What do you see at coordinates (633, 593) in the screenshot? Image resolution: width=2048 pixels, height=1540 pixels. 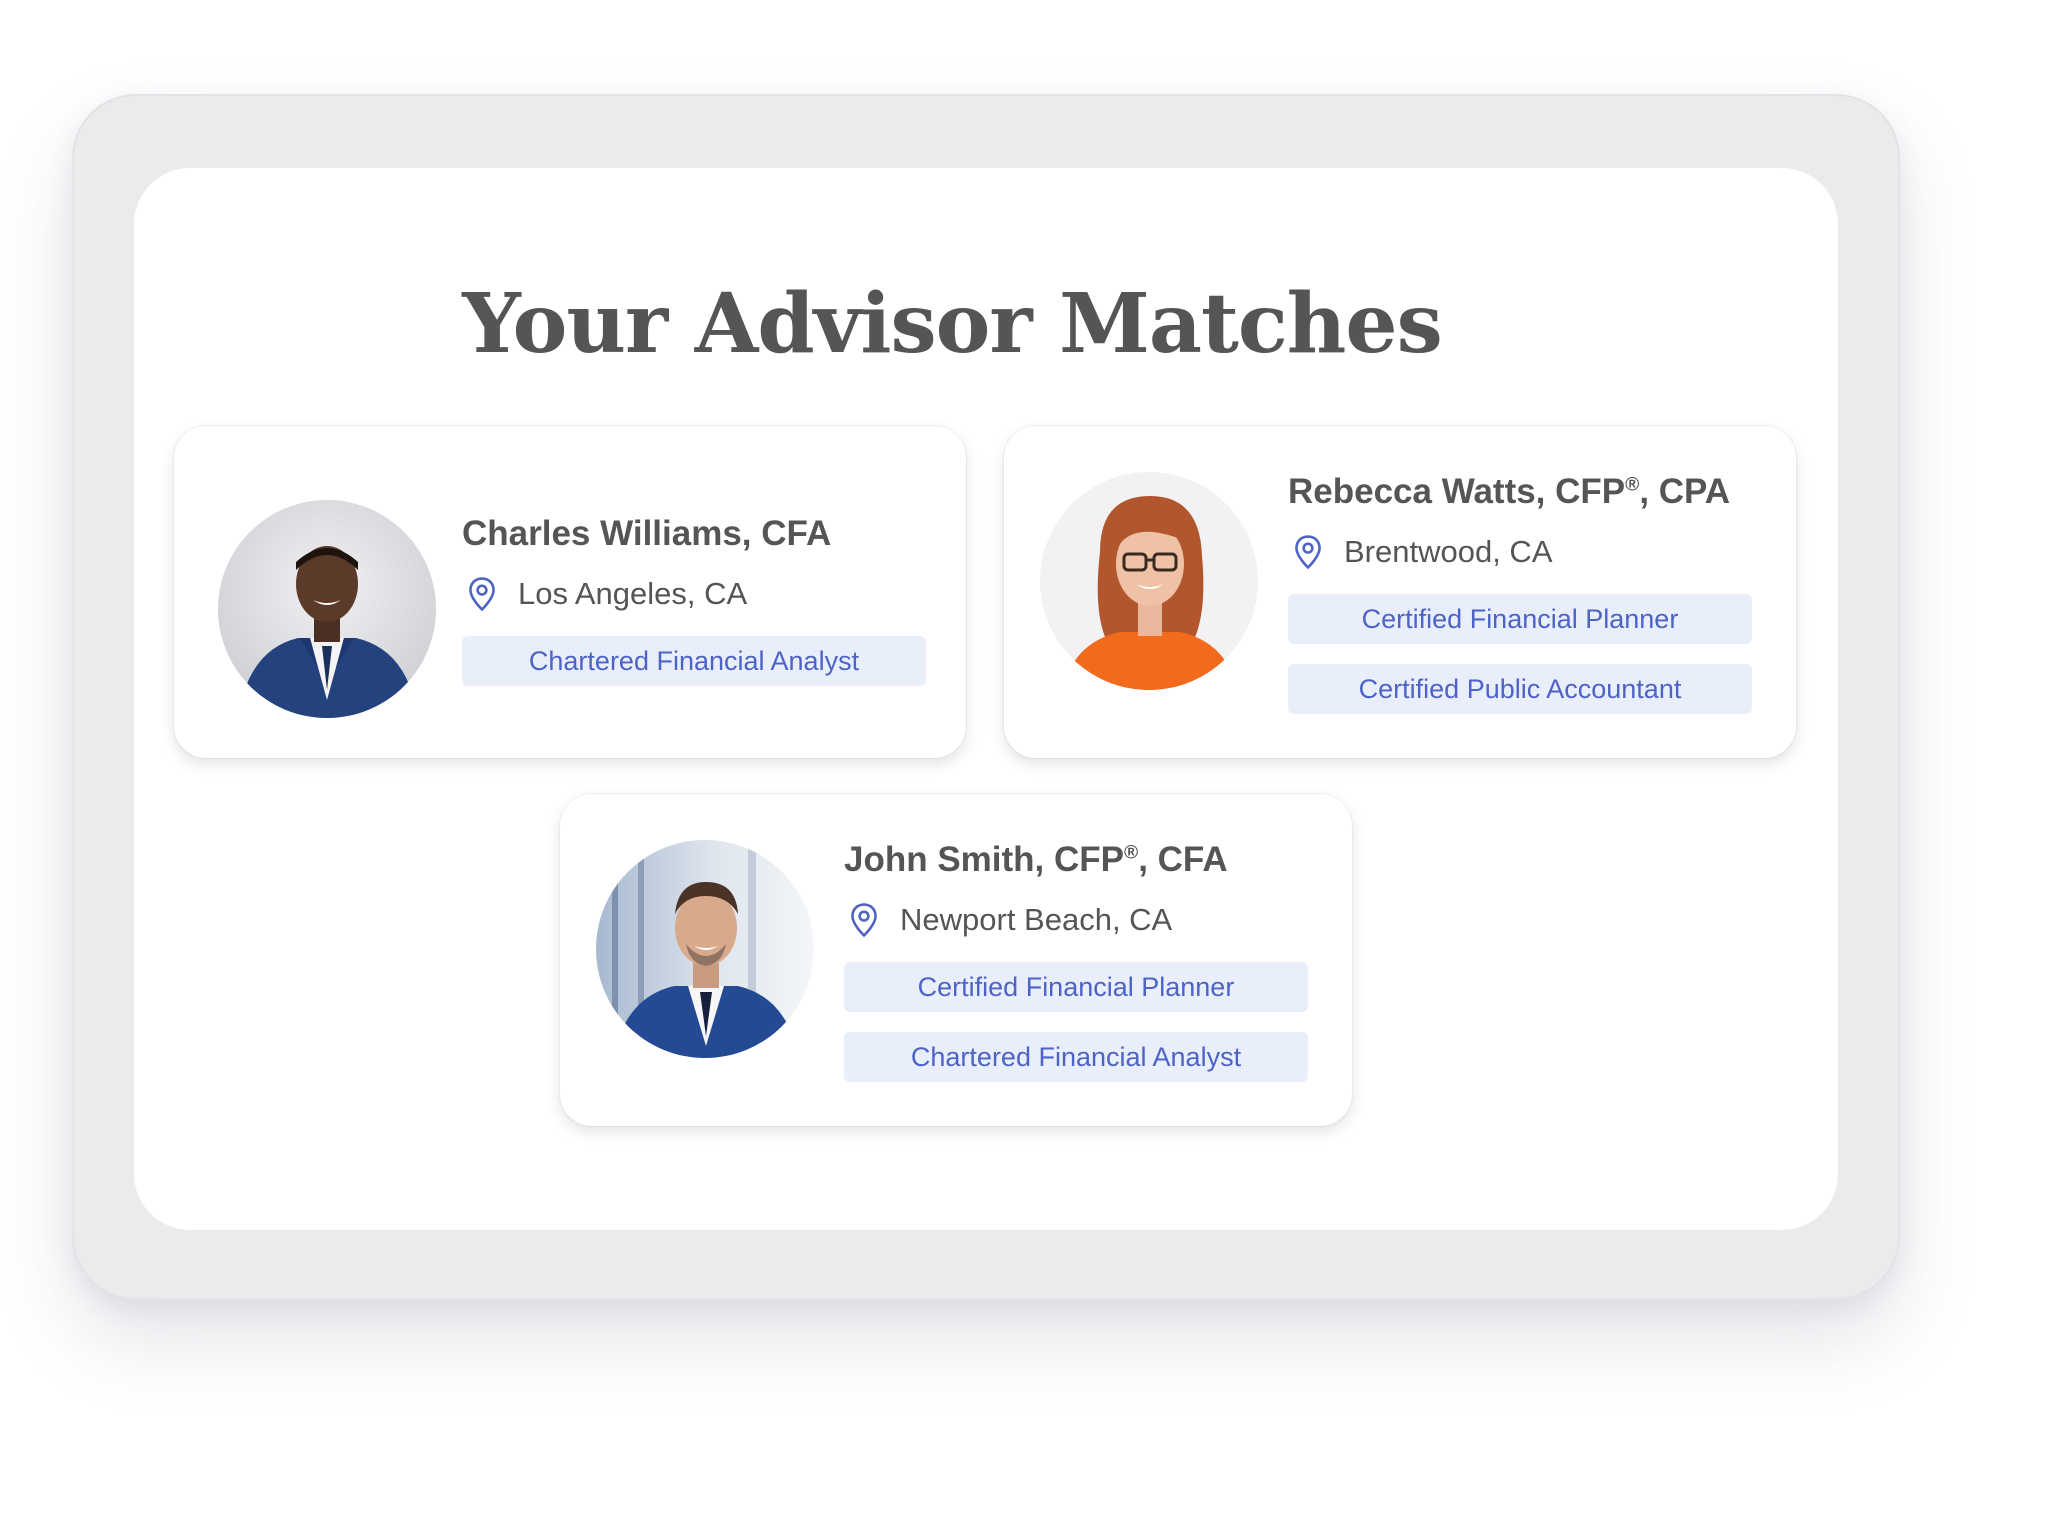 I see `advisor-city: Los Angeles, CA` at bounding box center [633, 593].